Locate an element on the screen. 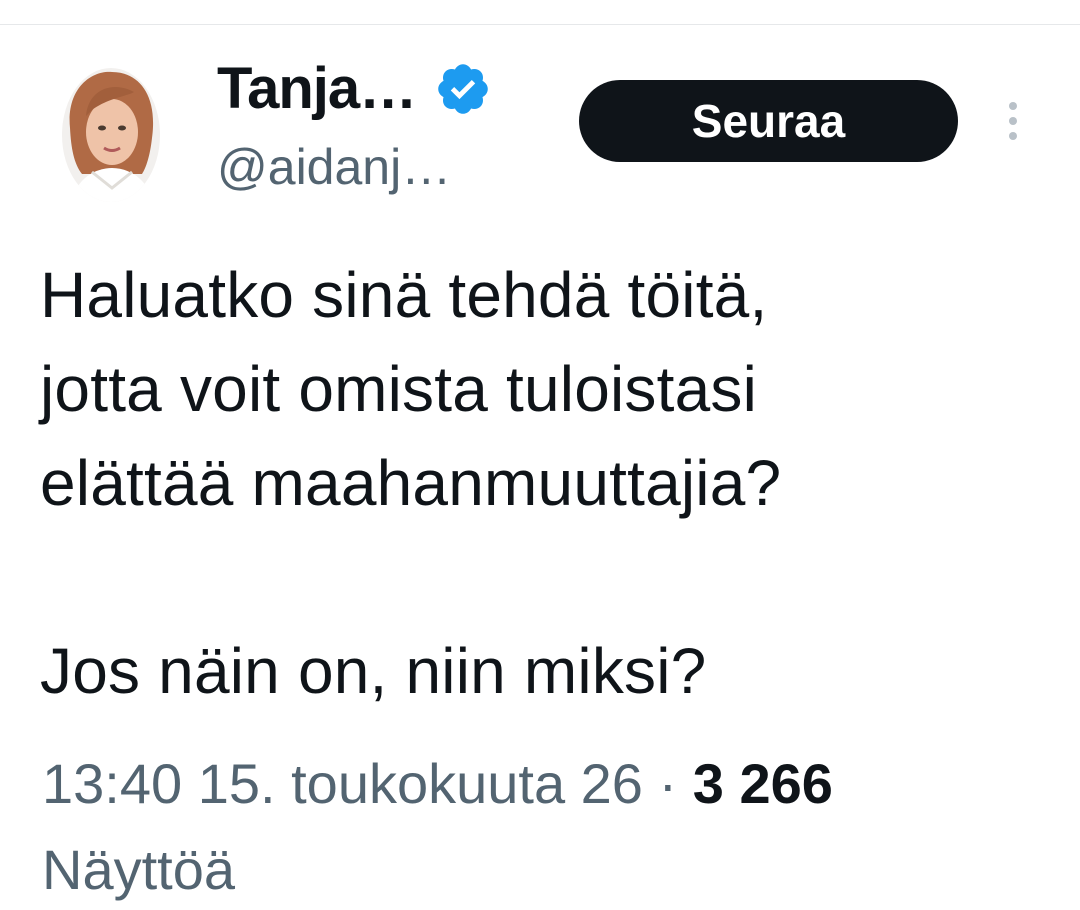 This screenshot has width=1080, height=910. avatar-photo is located at coordinates (111, 135).